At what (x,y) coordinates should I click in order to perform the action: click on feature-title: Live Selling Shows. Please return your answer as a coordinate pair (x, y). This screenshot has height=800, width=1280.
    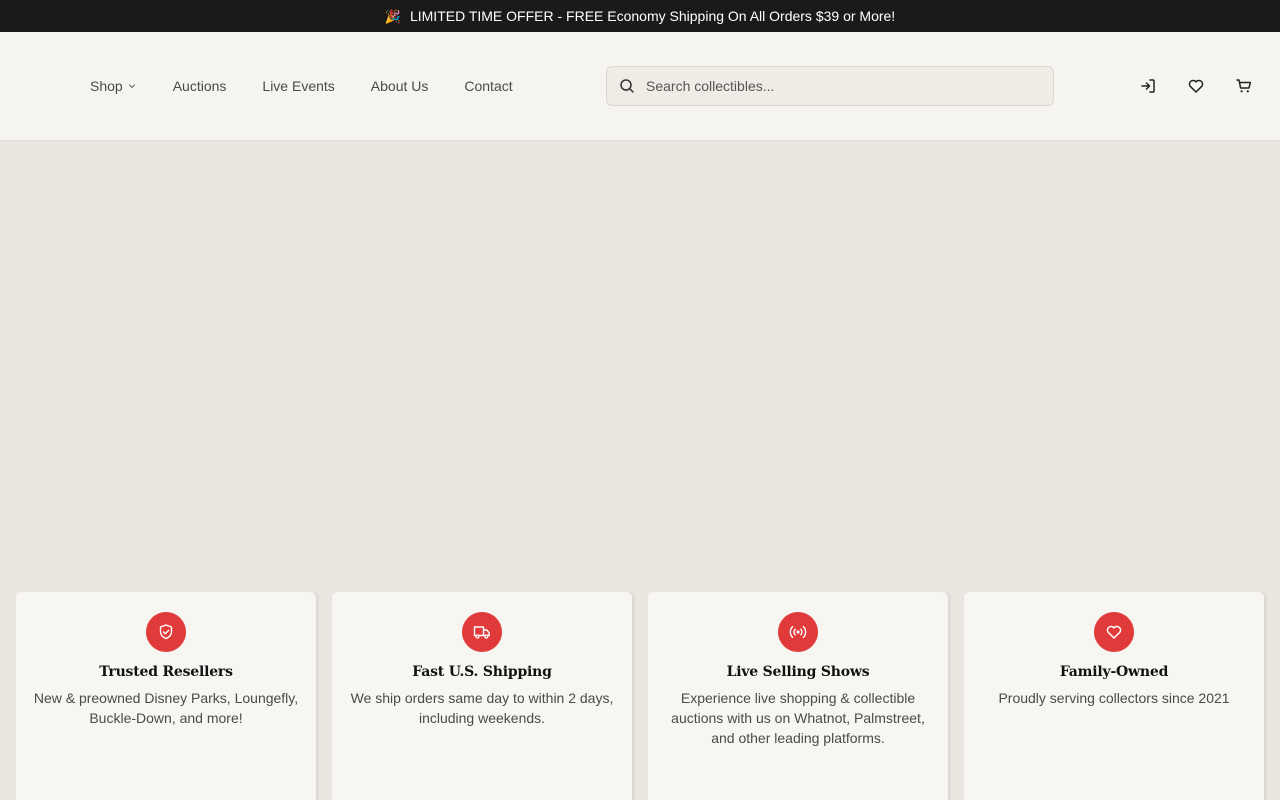
    Looking at the image, I should click on (798, 672).